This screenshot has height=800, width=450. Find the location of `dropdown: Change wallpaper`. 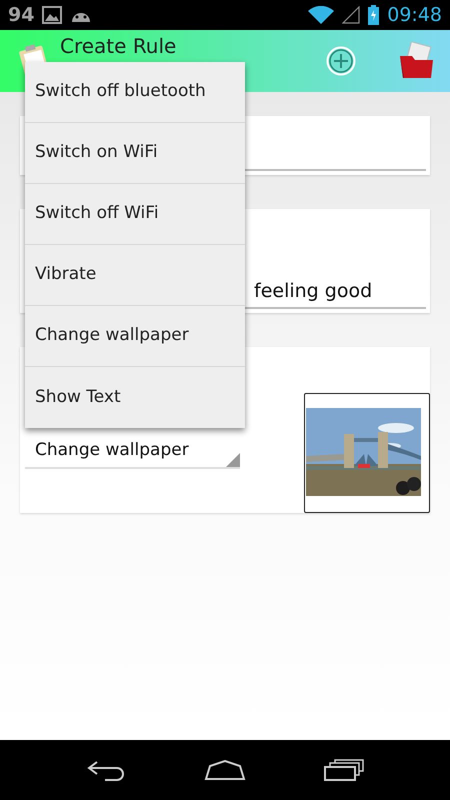

dropdown: Change wallpaper is located at coordinates (132, 453).